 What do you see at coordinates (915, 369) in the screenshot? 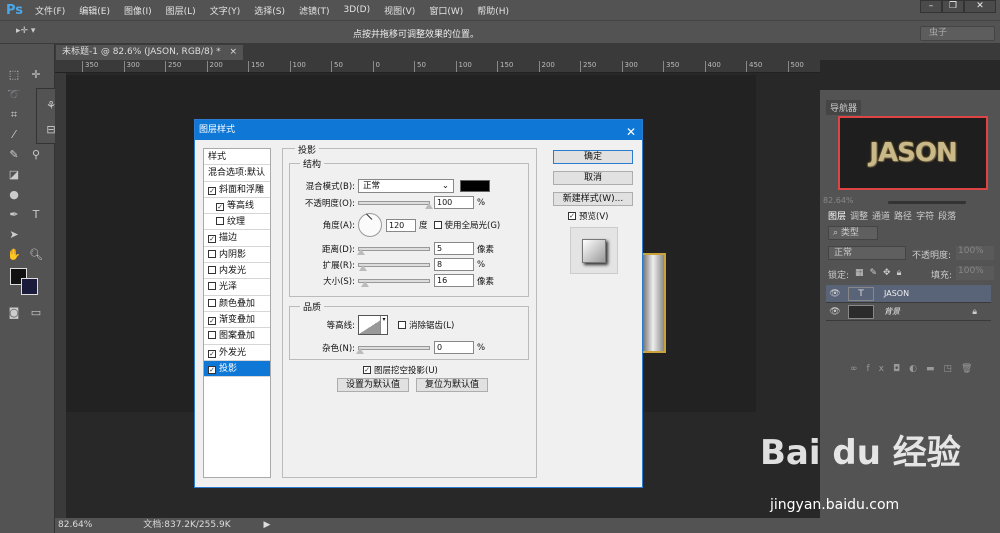
I see `layer-actions-icons: ∞fx◘◐▬◳🗑︎` at bounding box center [915, 369].